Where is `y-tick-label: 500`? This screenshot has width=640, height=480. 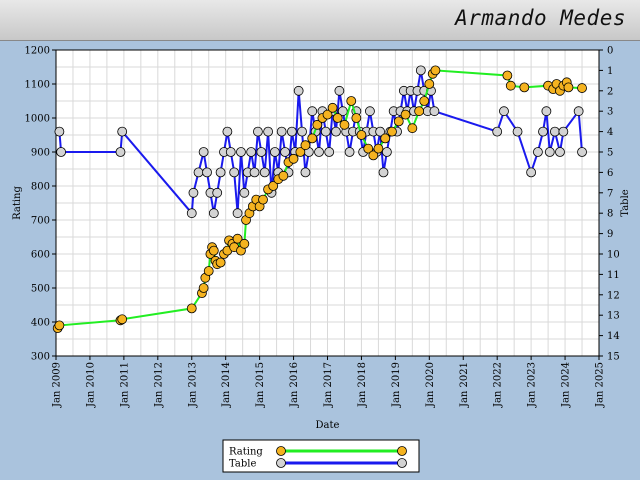 y-tick-label: 500 is located at coordinates (40, 289).